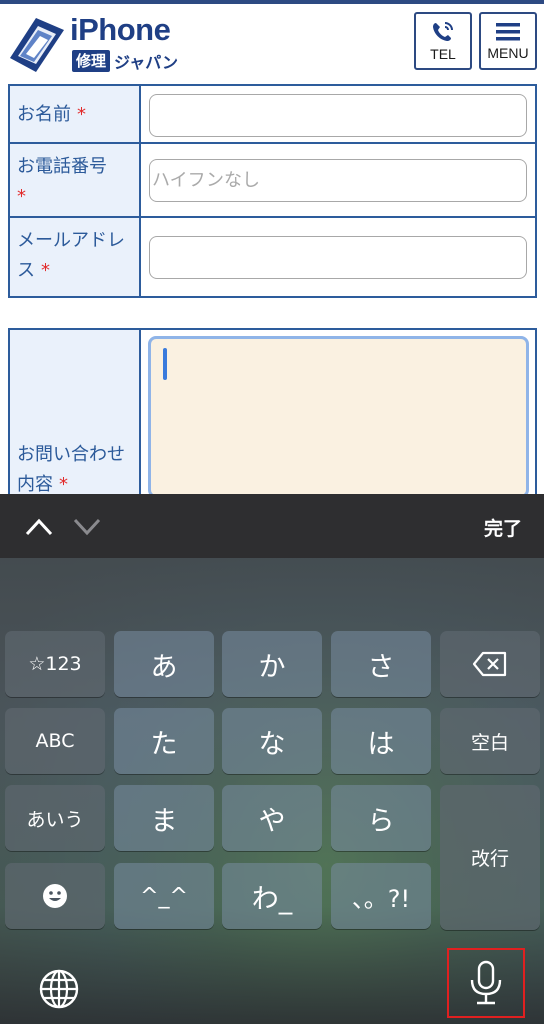 This screenshot has height=1024, width=544. Describe the element at coordinates (490, 857) in the screenshot. I see `key-return: 改行` at that location.